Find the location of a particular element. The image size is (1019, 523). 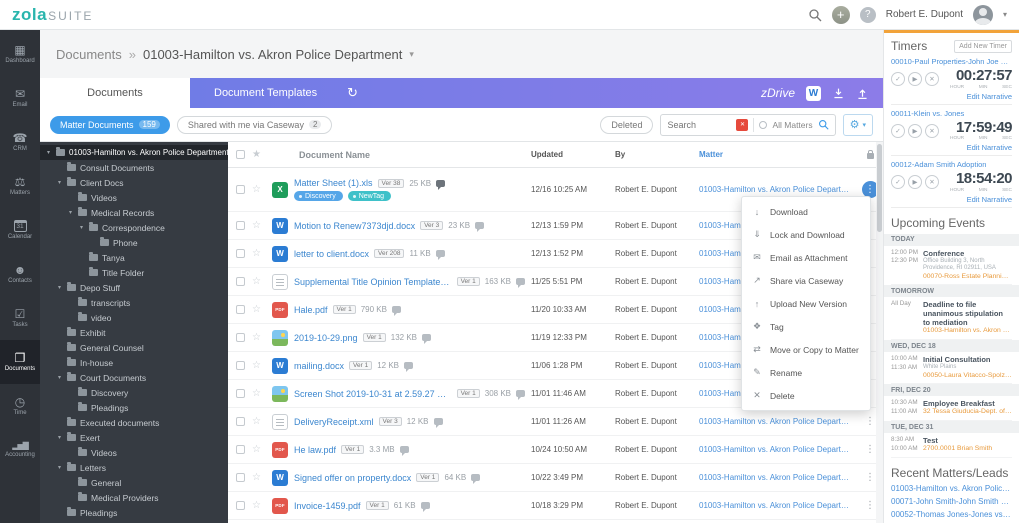

matter-dropdown-caret-icon: ▾ is located at coordinates (411, 54).